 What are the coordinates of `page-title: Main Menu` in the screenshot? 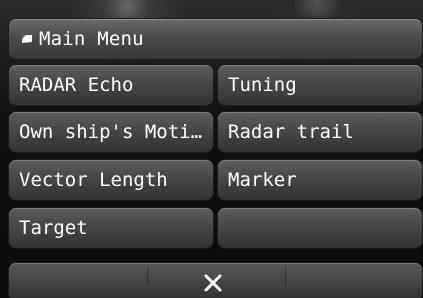 It's located at (91, 39).